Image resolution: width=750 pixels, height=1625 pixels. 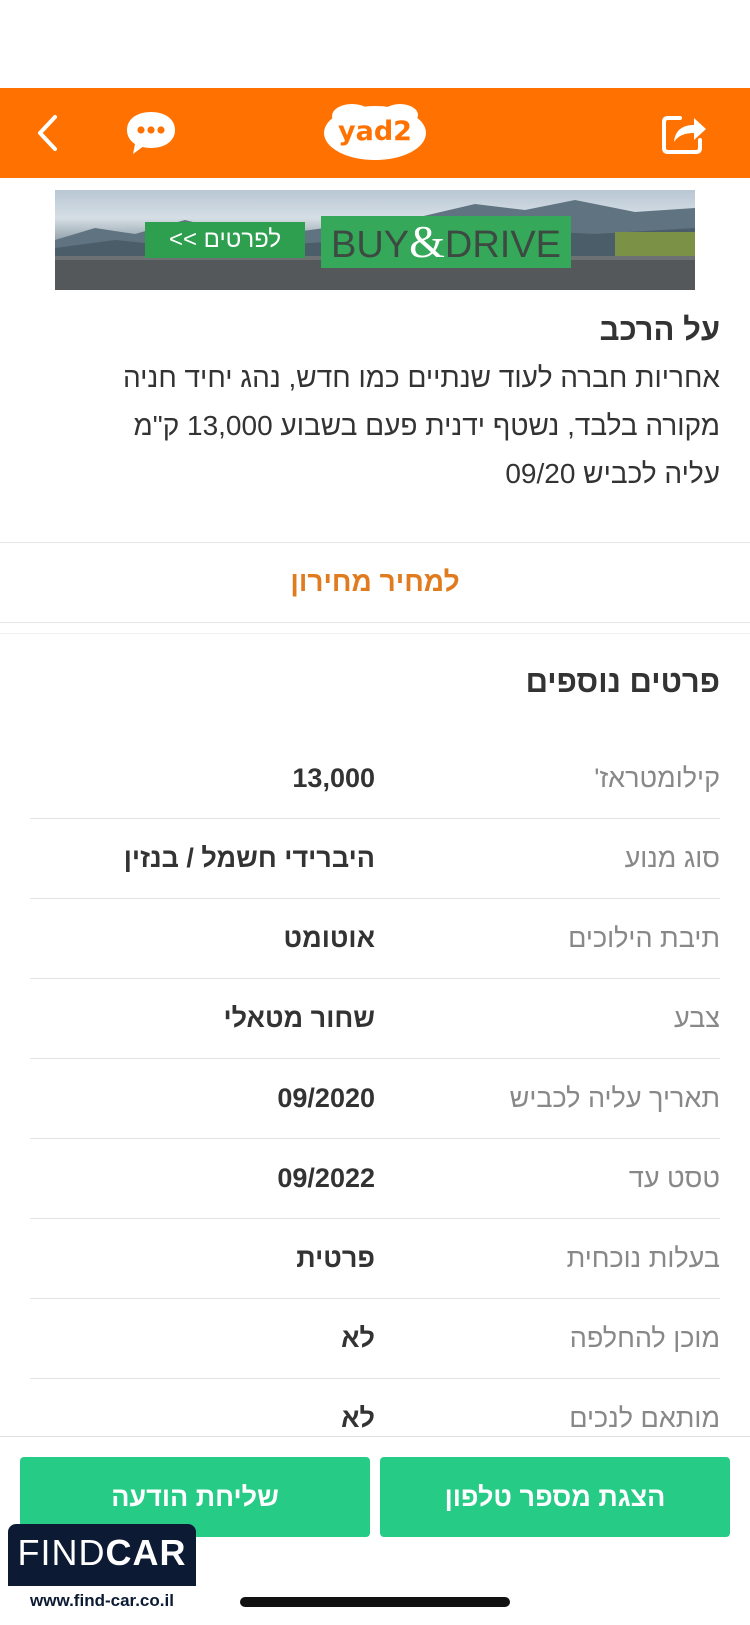 What do you see at coordinates (644, 1338) in the screenshot?
I see `detail-label: מוכן להחלפה` at bounding box center [644, 1338].